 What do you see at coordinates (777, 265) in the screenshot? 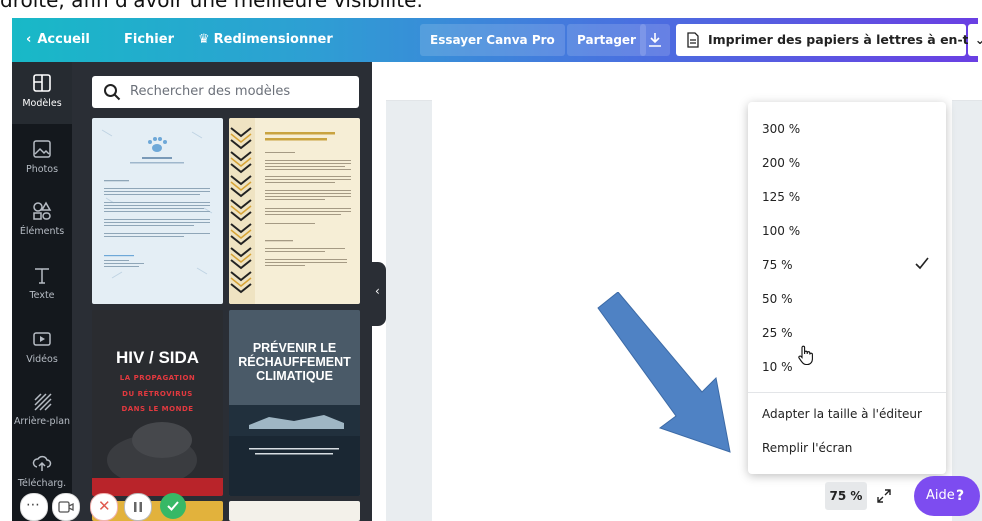
I see `zoom-option-75: 75 %` at bounding box center [777, 265].